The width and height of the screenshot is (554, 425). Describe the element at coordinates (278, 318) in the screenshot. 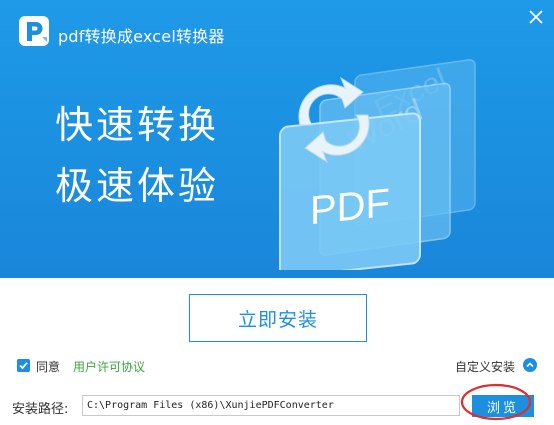

I see `install-now-button: 立即安装` at that location.